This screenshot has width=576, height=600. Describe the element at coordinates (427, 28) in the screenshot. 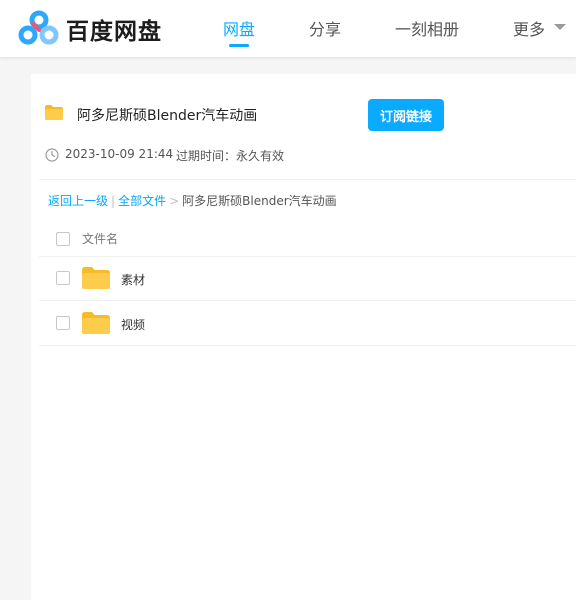

I see `nav-tab-album: 一刻相册` at that location.